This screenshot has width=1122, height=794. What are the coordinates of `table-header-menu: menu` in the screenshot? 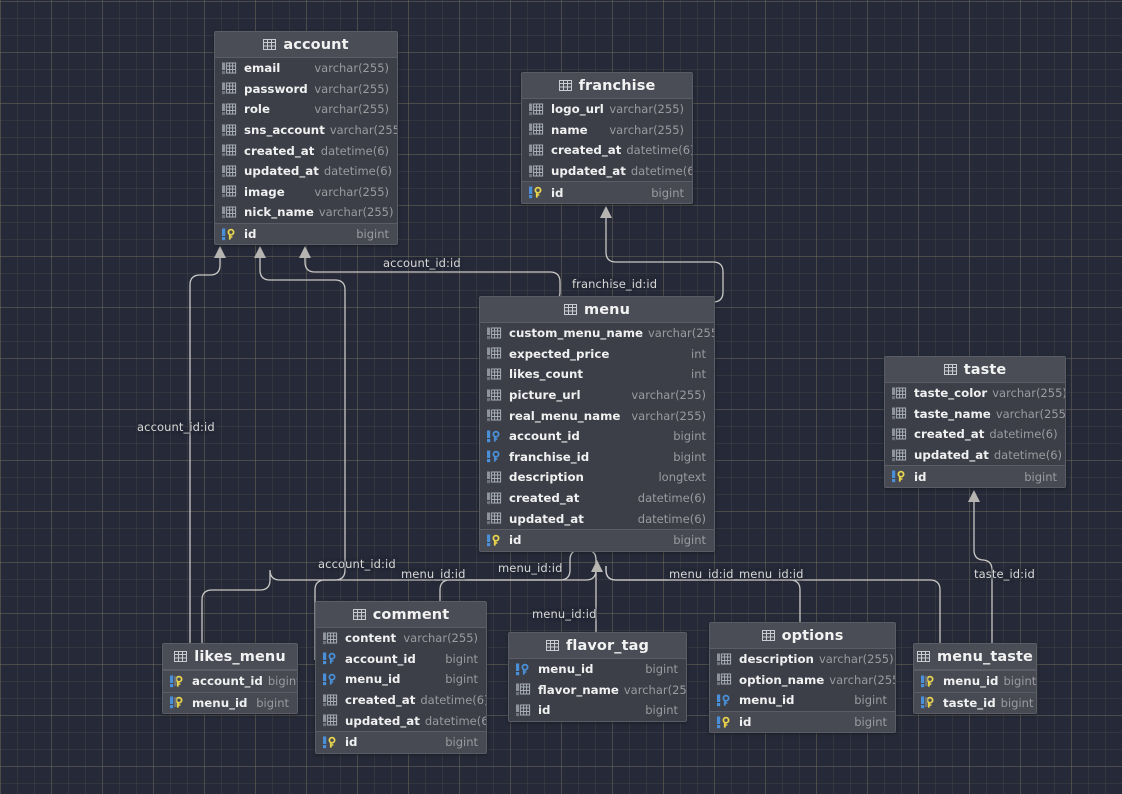 It's located at (597, 310).